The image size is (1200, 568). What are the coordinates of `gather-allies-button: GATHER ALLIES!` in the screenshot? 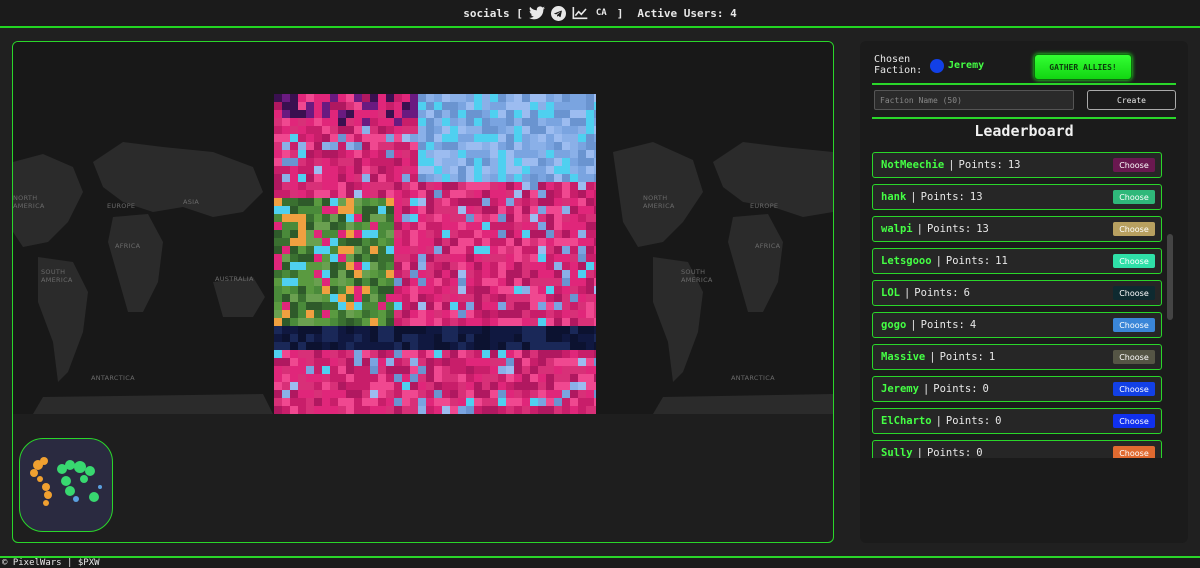 It's located at (1083, 67).